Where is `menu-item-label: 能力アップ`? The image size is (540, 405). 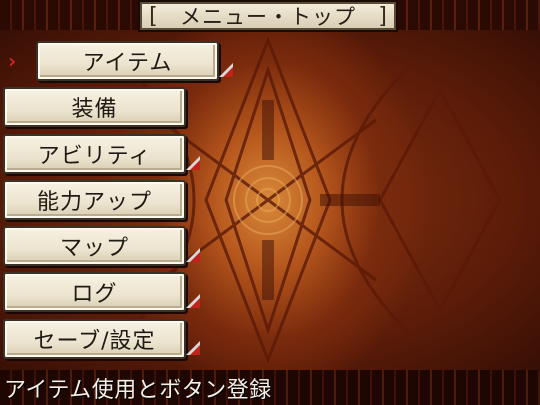
menu-item-label: 能力アップ is located at coordinates (94, 202).